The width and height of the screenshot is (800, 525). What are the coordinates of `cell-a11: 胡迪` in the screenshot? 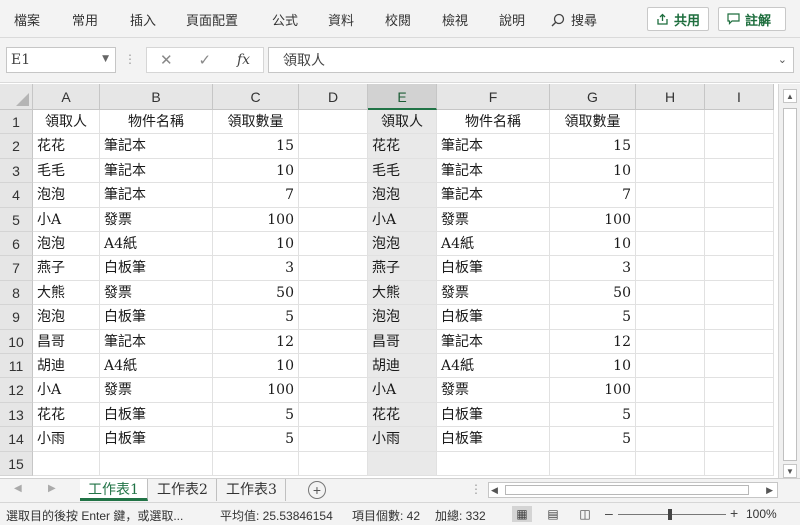 It's located at (66, 366).